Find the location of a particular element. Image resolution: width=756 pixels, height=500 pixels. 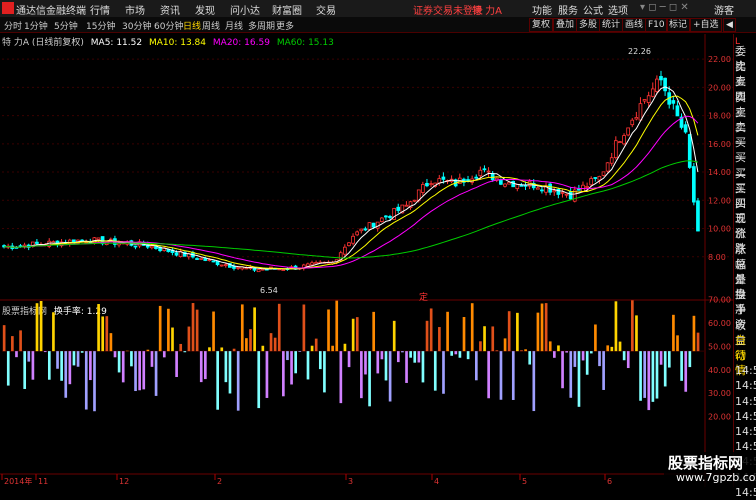

date-tick-label: 3 is located at coordinates (350, 481).